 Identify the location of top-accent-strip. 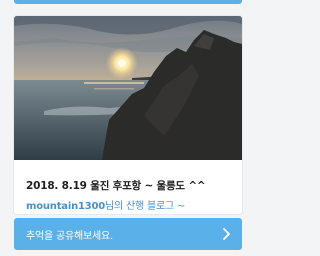
(128, 2).